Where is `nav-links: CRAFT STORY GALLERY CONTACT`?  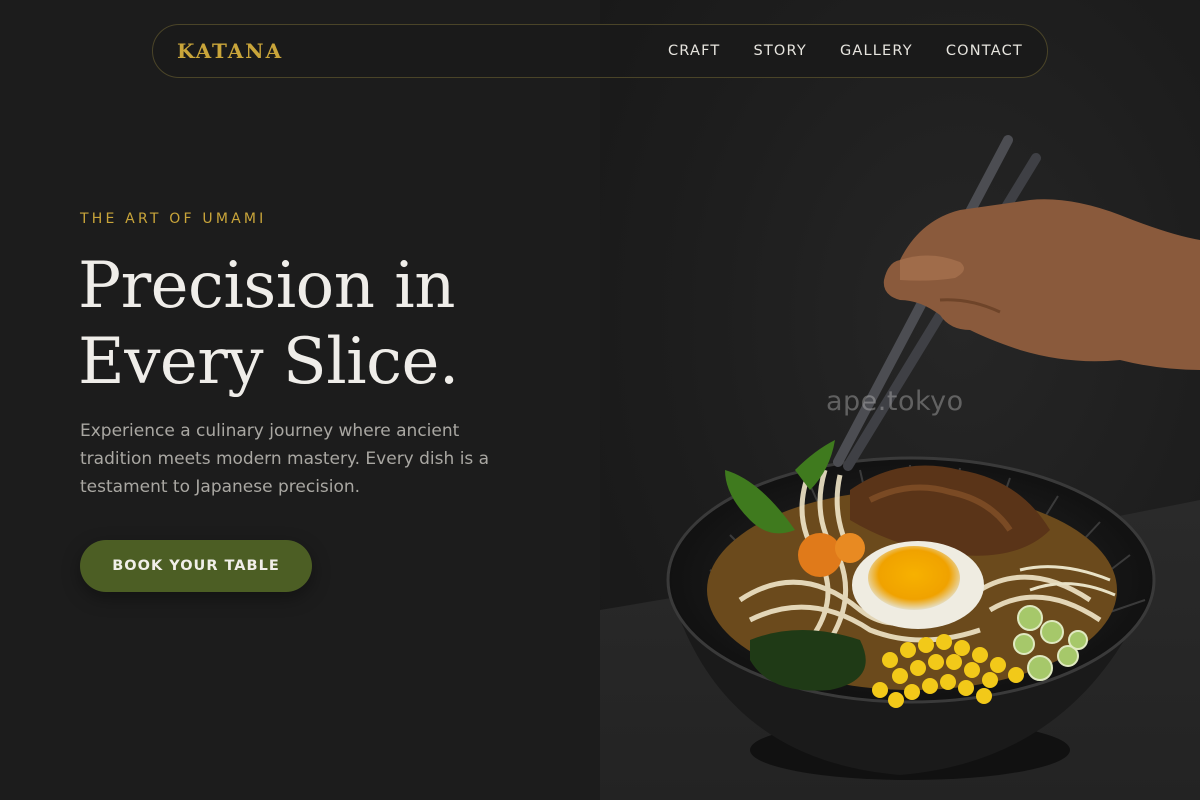 nav-links: CRAFT STORY GALLERY CONTACT is located at coordinates (845, 51).